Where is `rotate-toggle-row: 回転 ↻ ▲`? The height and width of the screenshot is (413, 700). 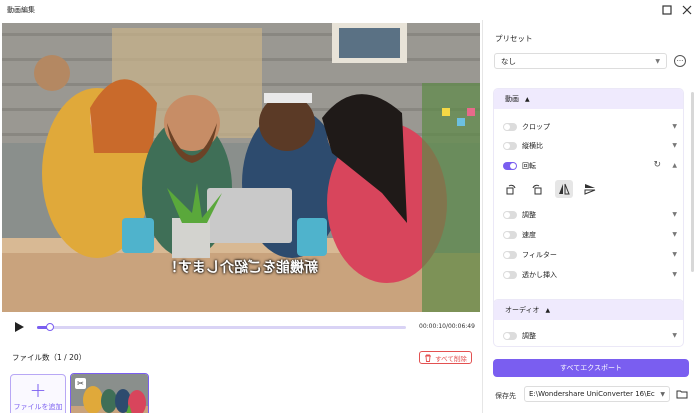
rotate-toggle-row: 回転 ↻ ▲ is located at coordinates (590, 166).